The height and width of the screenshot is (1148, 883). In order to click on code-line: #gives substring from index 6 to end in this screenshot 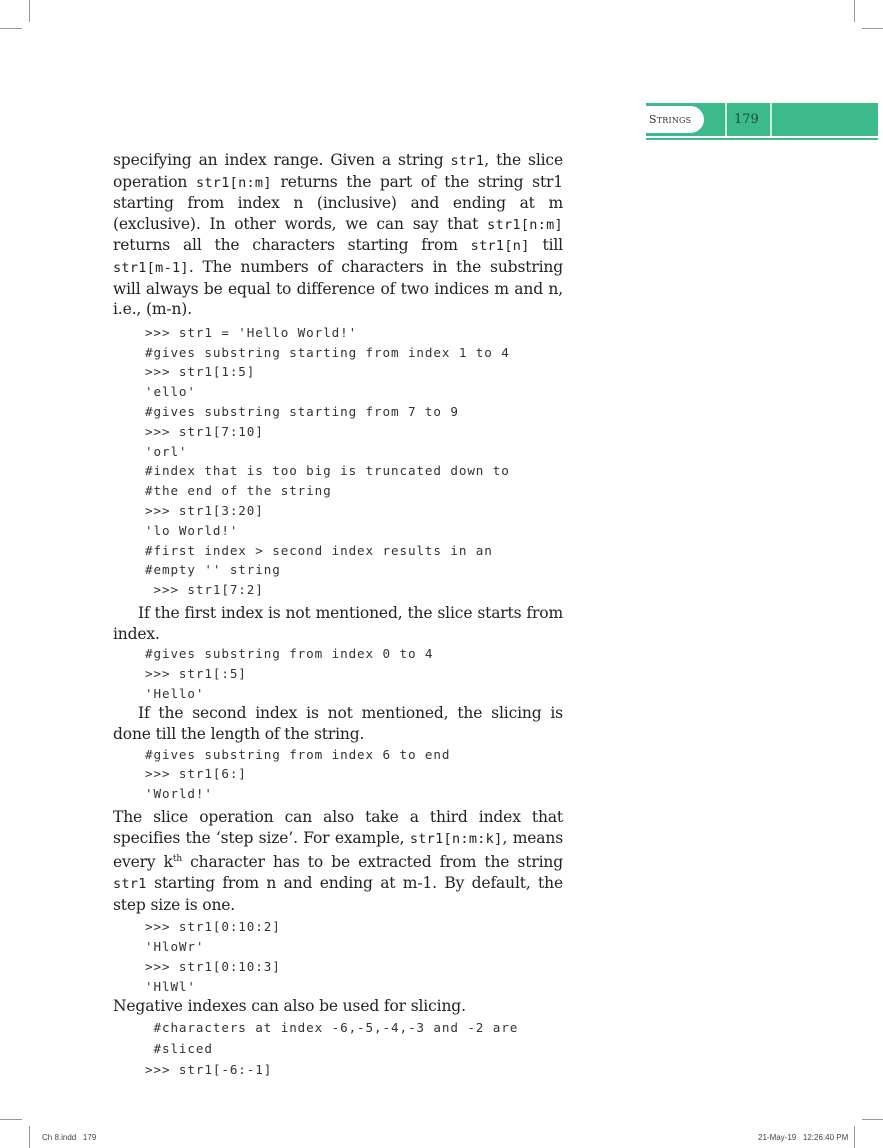, I will do `click(298, 754)`.